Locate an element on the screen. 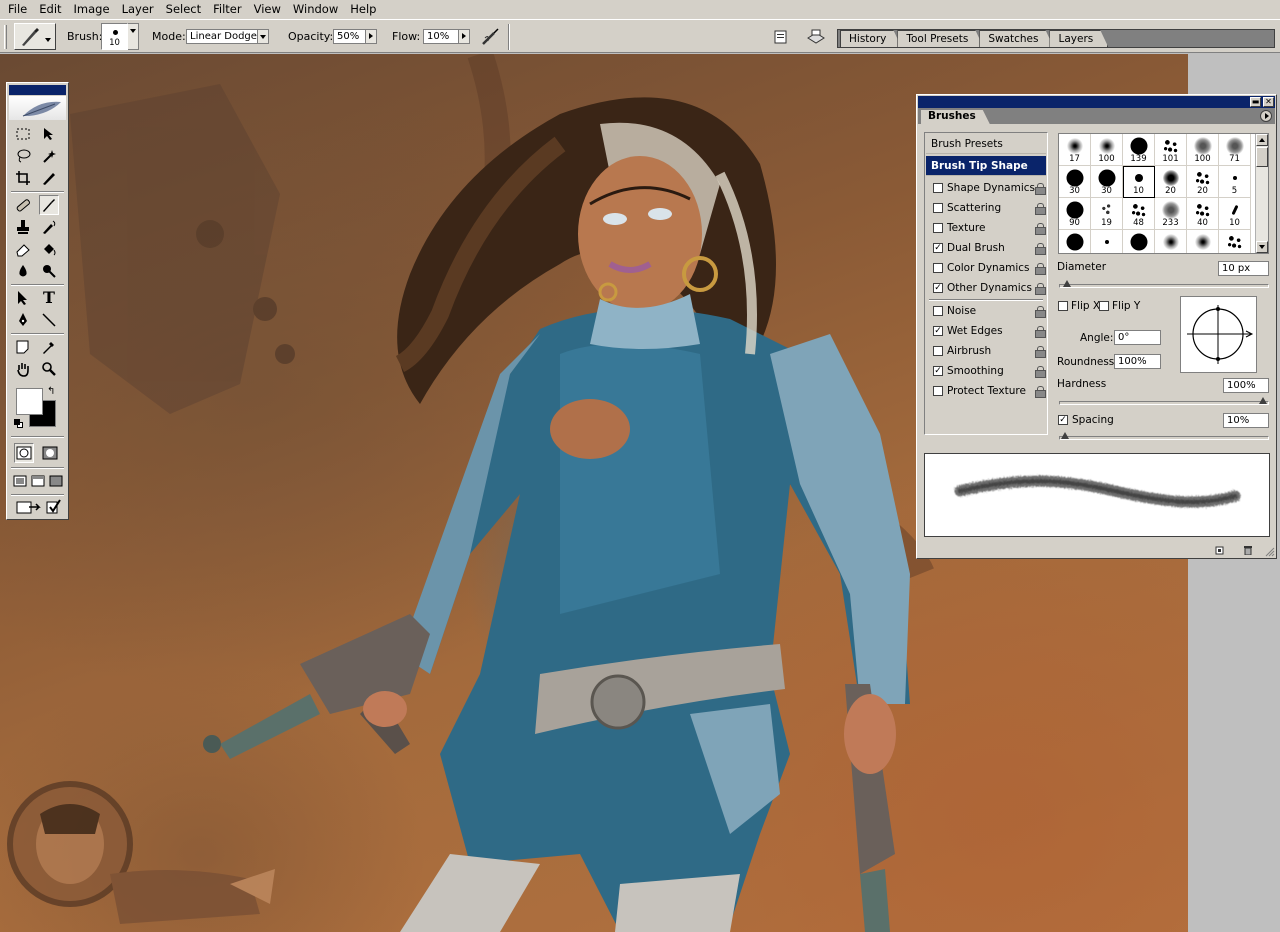  crop-tool is located at coordinates (23, 178).